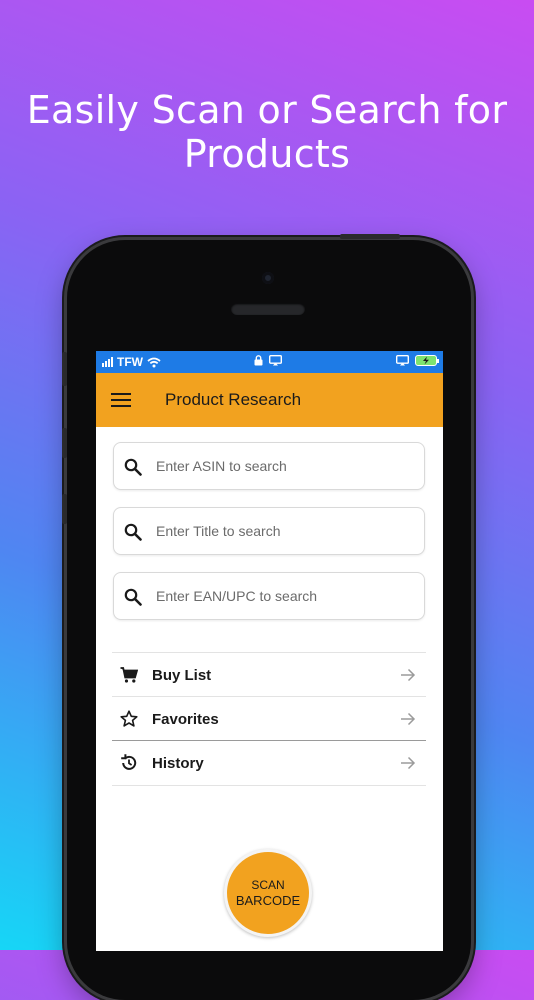 This screenshot has height=1000, width=534. I want to click on carrier-label: TFW, so click(130, 362).